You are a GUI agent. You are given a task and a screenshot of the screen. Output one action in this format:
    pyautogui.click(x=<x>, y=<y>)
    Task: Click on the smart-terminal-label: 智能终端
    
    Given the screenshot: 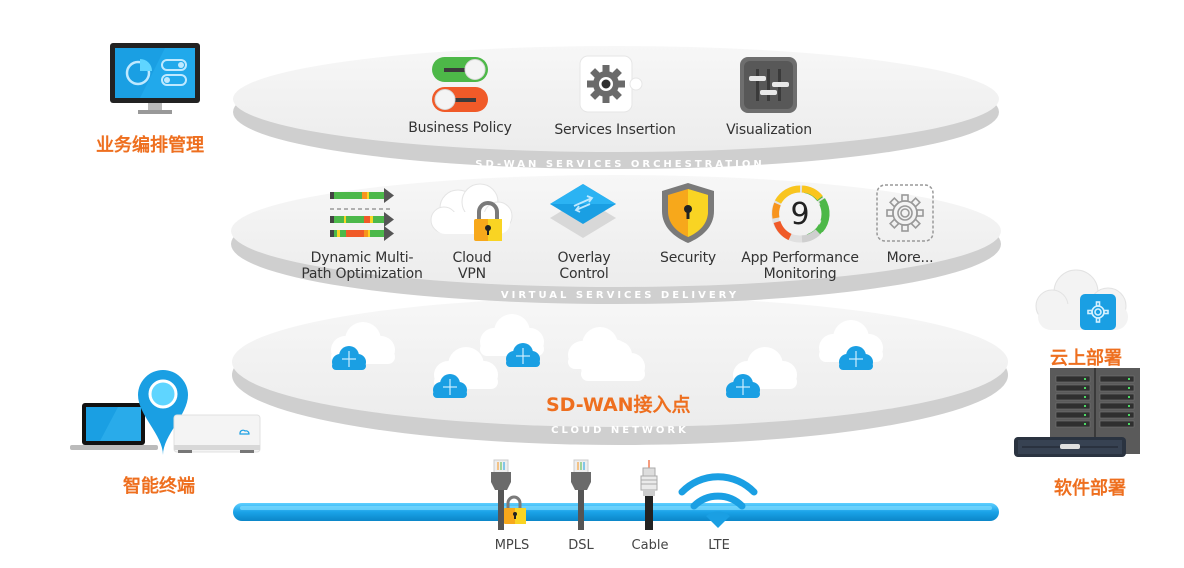 What is the action you would take?
    pyautogui.click(x=159, y=486)
    